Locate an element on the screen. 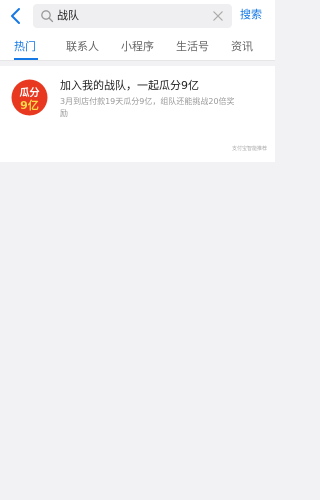 The width and height of the screenshot is (320, 500). search-query-text: 战队 is located at coordinates (68, 15).